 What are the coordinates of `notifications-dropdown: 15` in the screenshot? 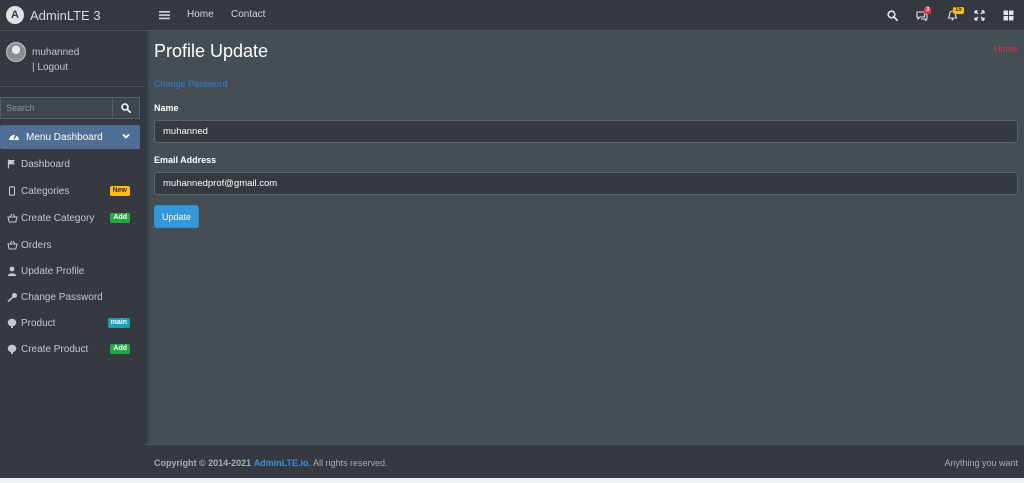 It's located at (954, 14).